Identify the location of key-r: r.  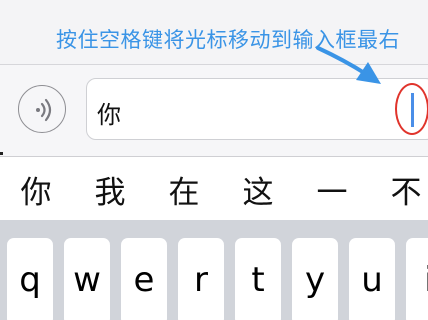
(201, 279).